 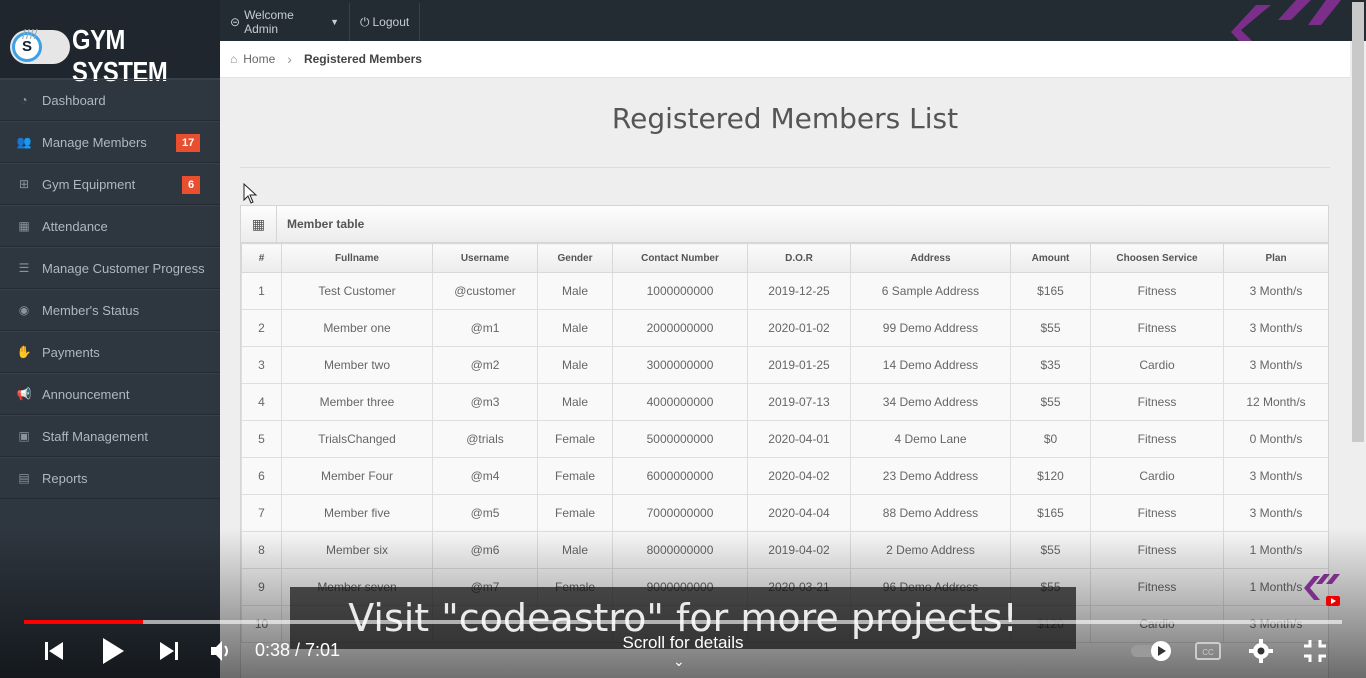 I want to click on table-cell: Member six, so click(x=357, y=550).